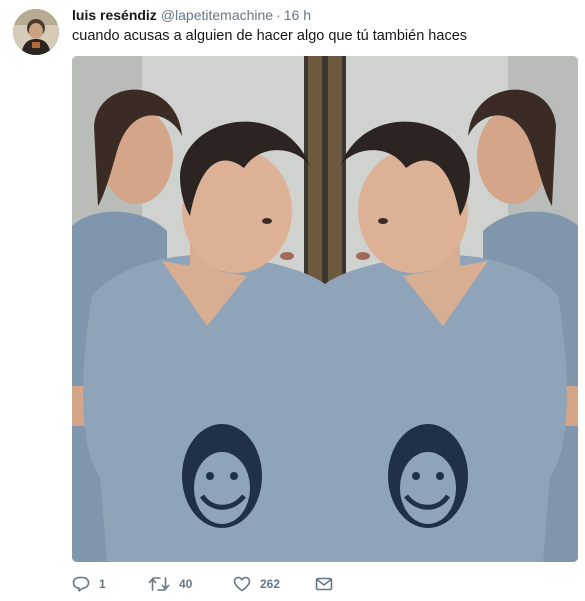 This screenshot has height=601, width=585. What do you see at coordinates (114, 15) in the screenshot?
I see `author-name: luis reséndiz` at bounding box center [114, 15].